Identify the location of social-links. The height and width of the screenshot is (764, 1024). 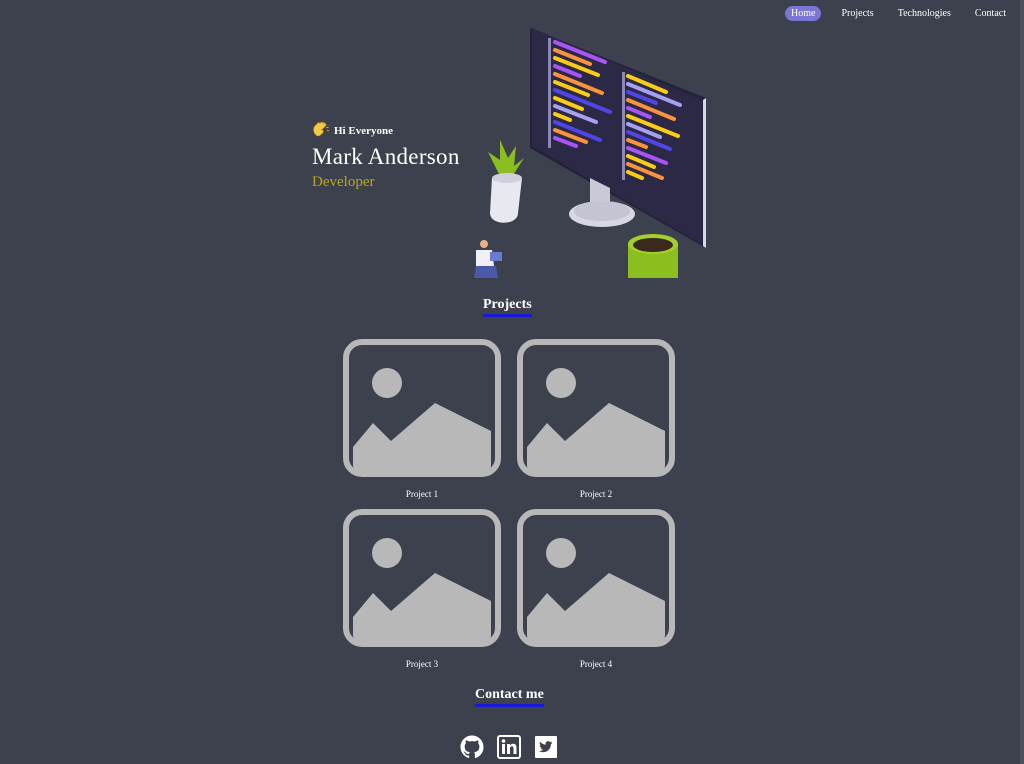
(509, 747).